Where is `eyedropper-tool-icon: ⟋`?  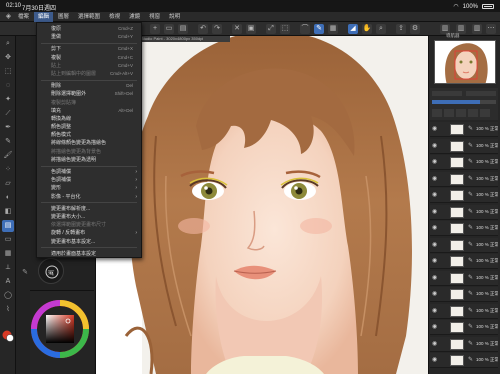 eyedropper-tool-icon: ⟋ is located at coordinates (8, 114).